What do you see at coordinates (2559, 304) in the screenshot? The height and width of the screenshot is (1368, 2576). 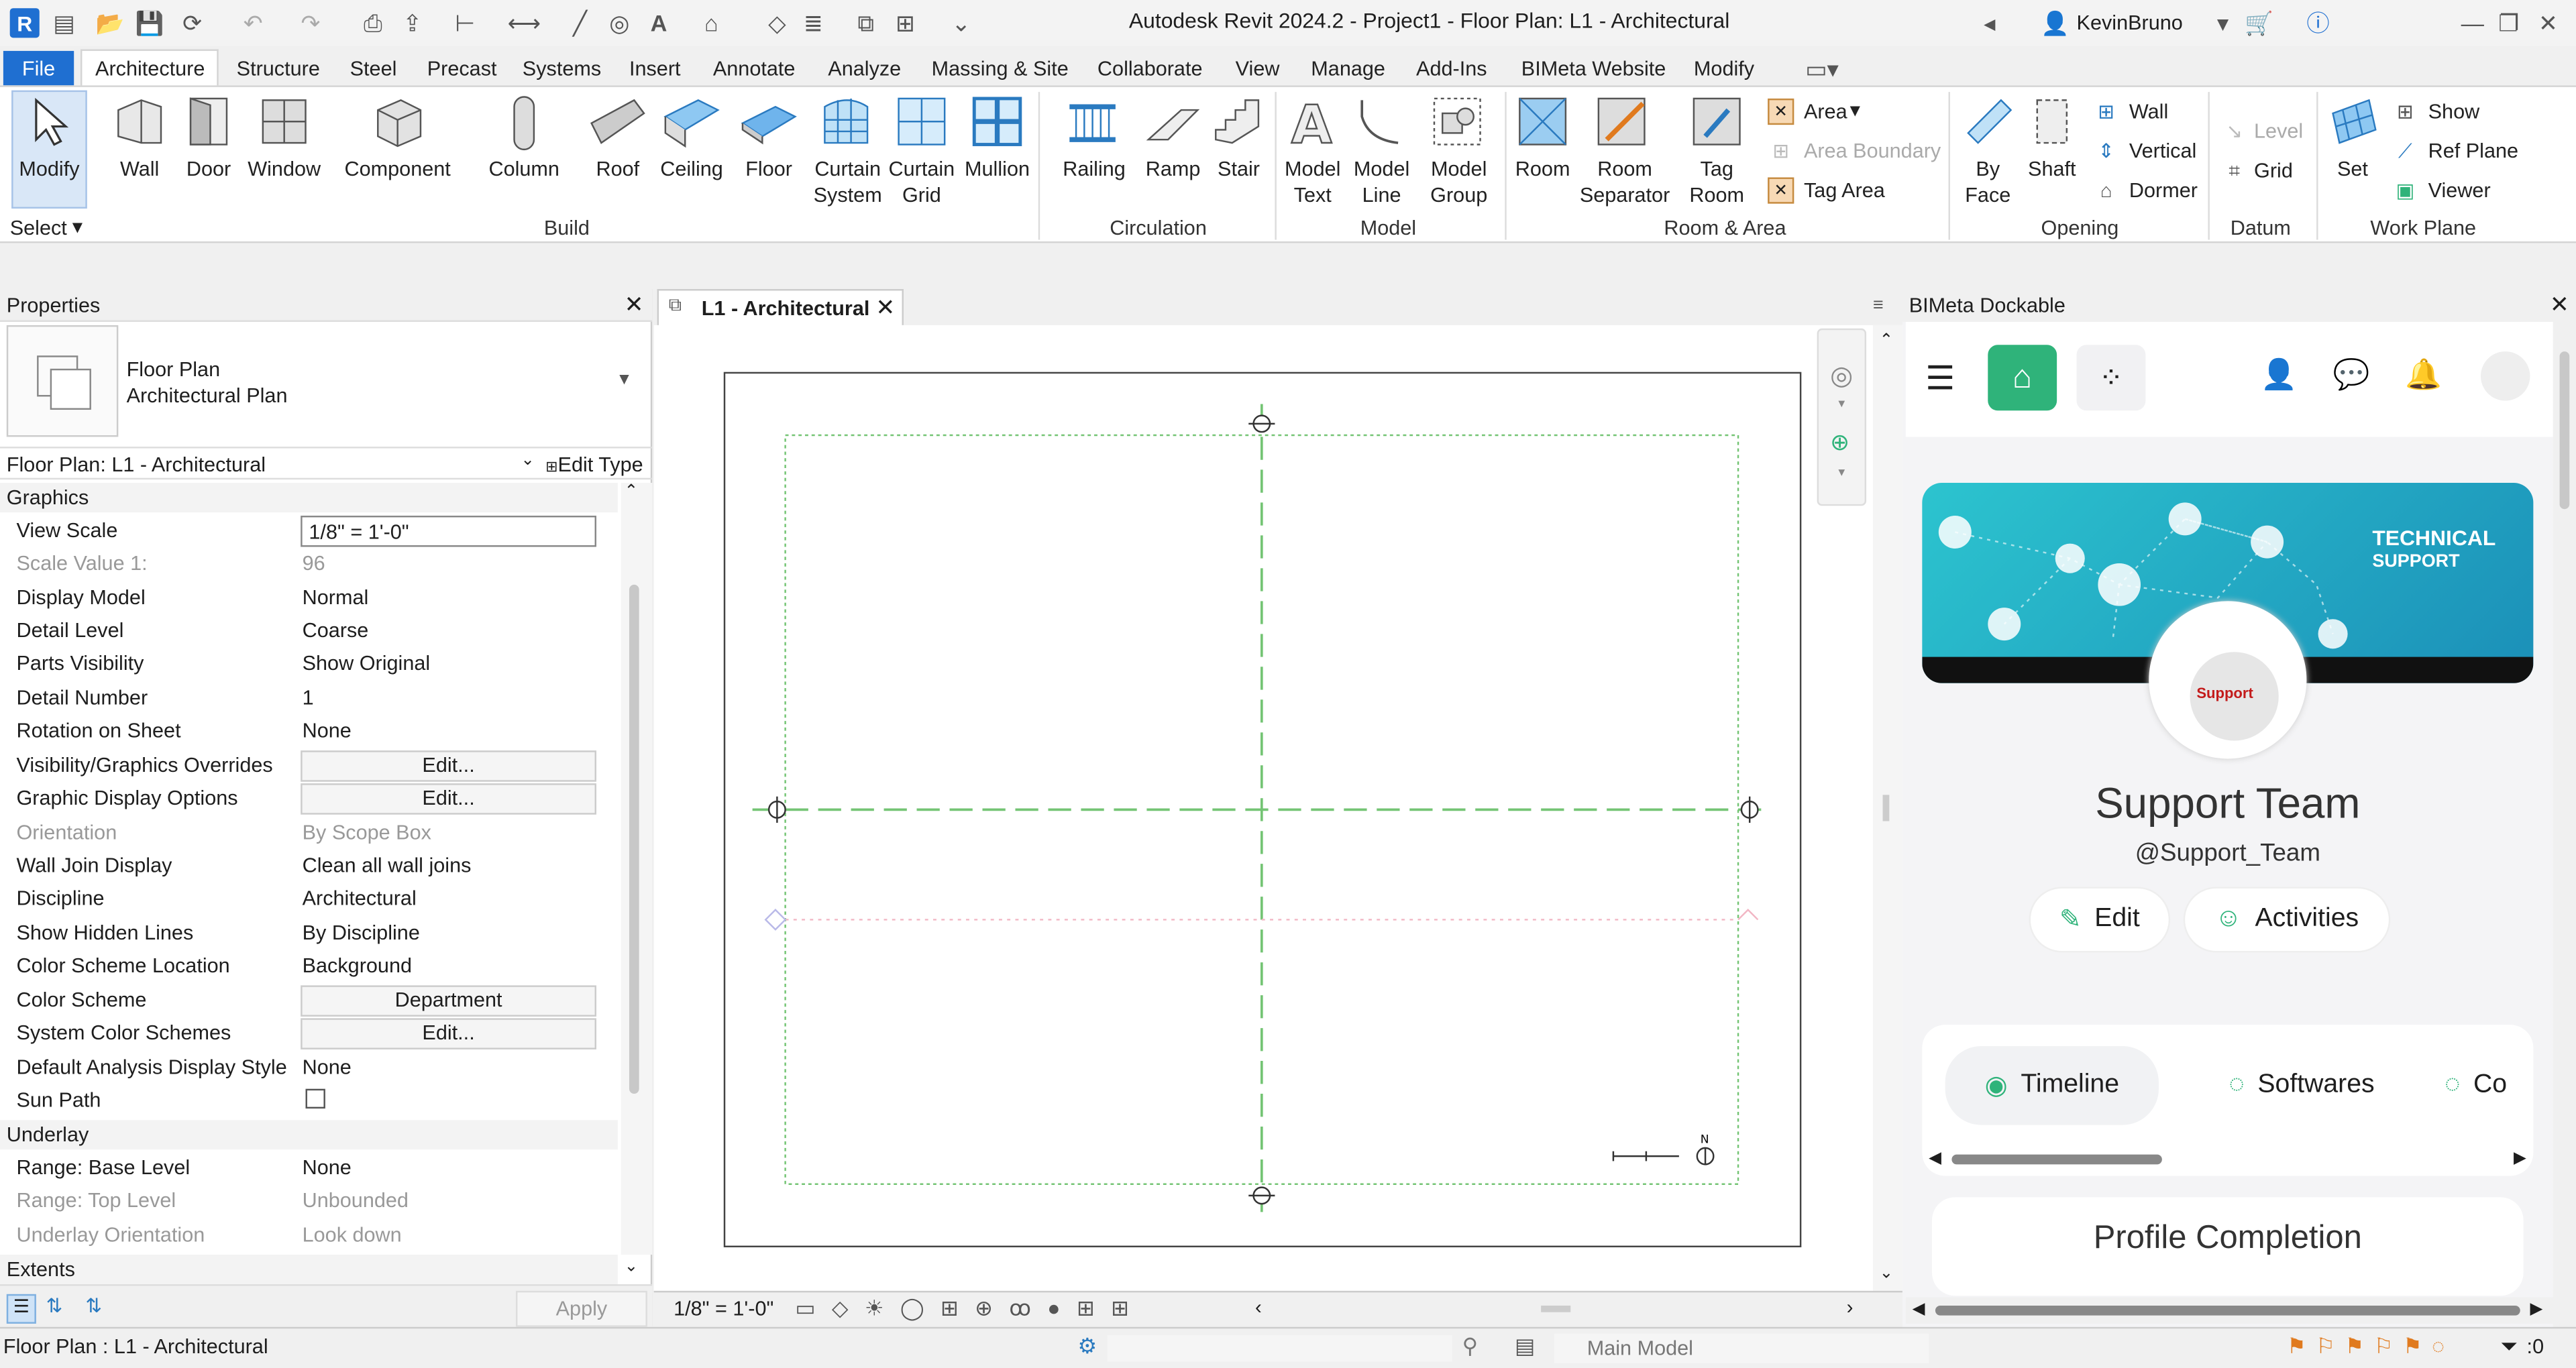 I see `bimeta-close-icon: ✕` at bounding box center [2559, 304].